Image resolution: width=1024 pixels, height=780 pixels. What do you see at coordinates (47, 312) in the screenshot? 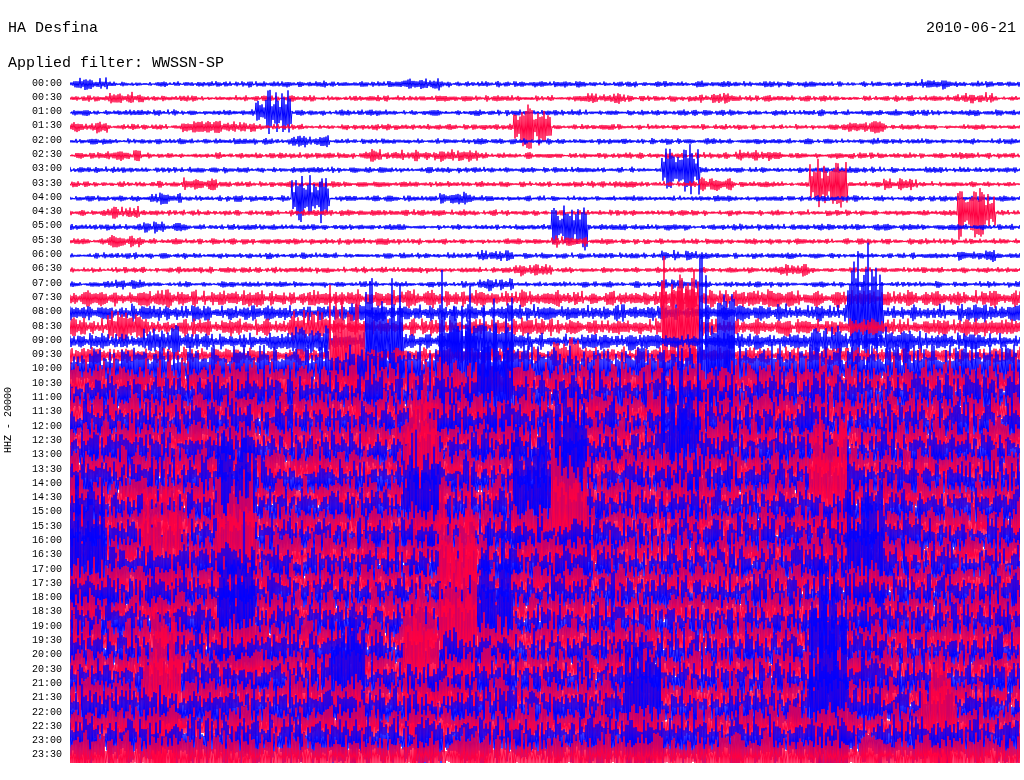
I see `time-label: 08:00` at bounding box center [47, 312].